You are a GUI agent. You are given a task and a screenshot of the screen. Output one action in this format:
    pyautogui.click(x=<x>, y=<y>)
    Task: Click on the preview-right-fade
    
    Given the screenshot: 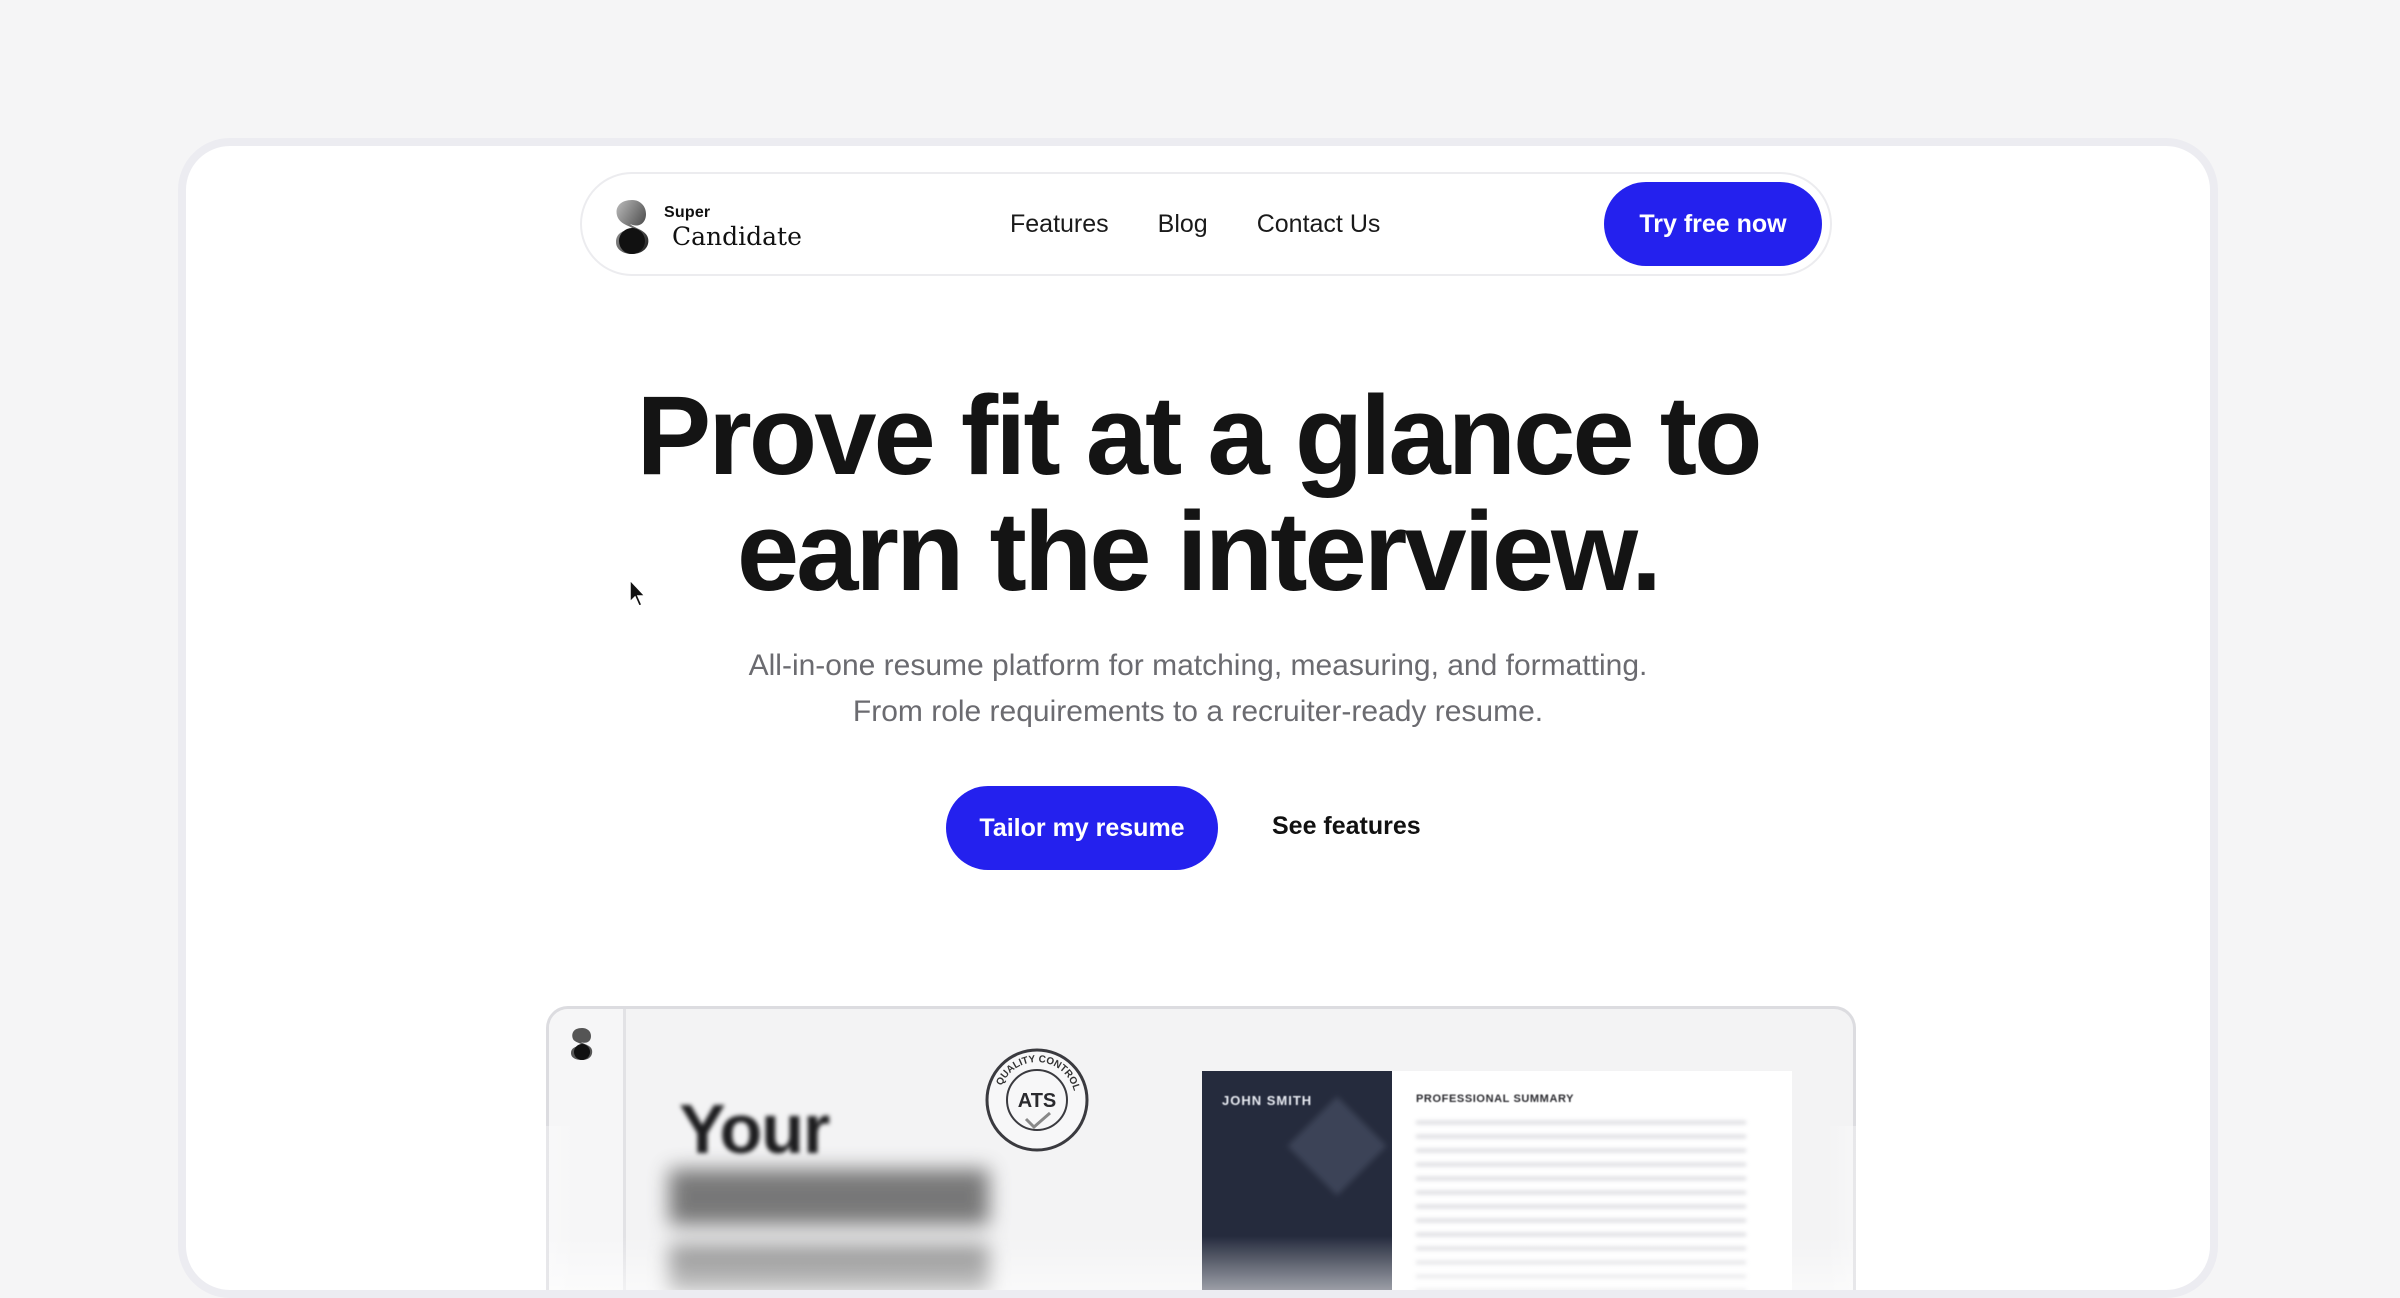 What is the action you would take?
    pyautogui.click(x=1871, y=1208)
    